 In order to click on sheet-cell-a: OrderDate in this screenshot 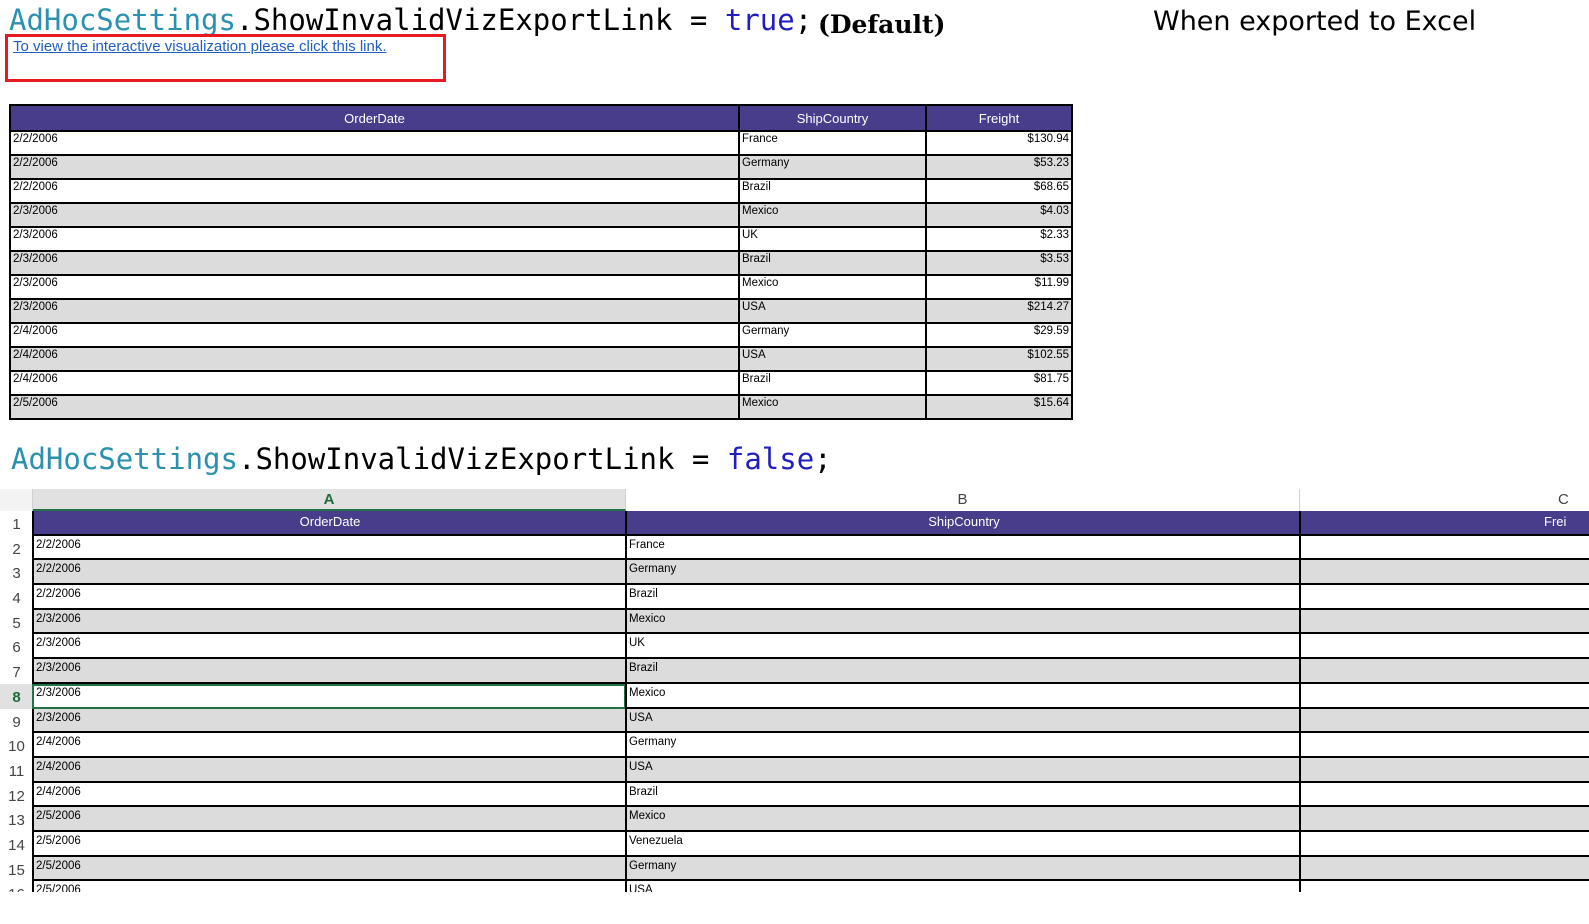, I will do `click(329, 523)`.